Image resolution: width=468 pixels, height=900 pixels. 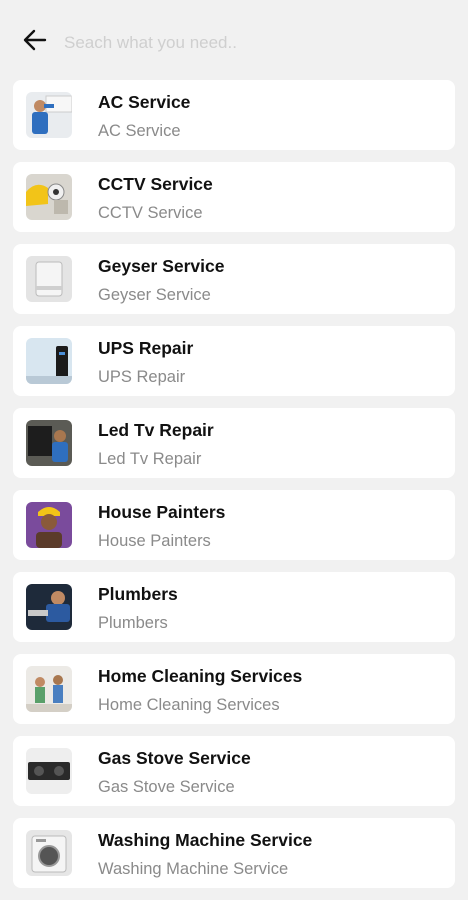 What do you see at coordinates (49, 853) in the screenshot?
I see `washing-machine-photo` at bounding box center [49, 853].